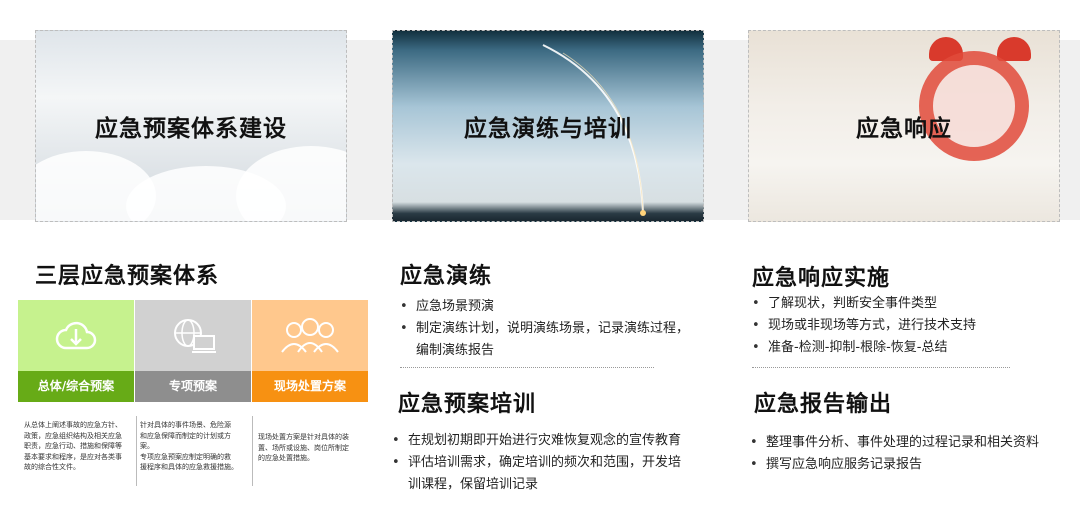 The height and width of the screenshot is (505, 1080). I want to click on card-drill-training: 应急演练与培训, so click(548, 126).